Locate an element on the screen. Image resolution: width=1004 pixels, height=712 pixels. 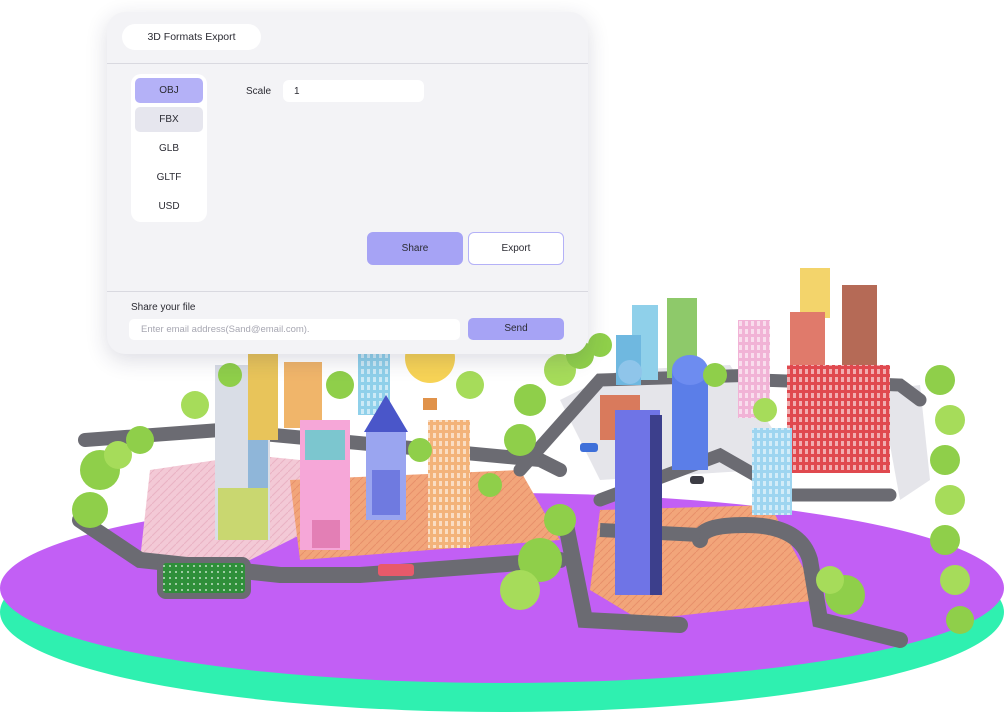
panel-header: 3D Formats Export is located at coordinates (347, 38).